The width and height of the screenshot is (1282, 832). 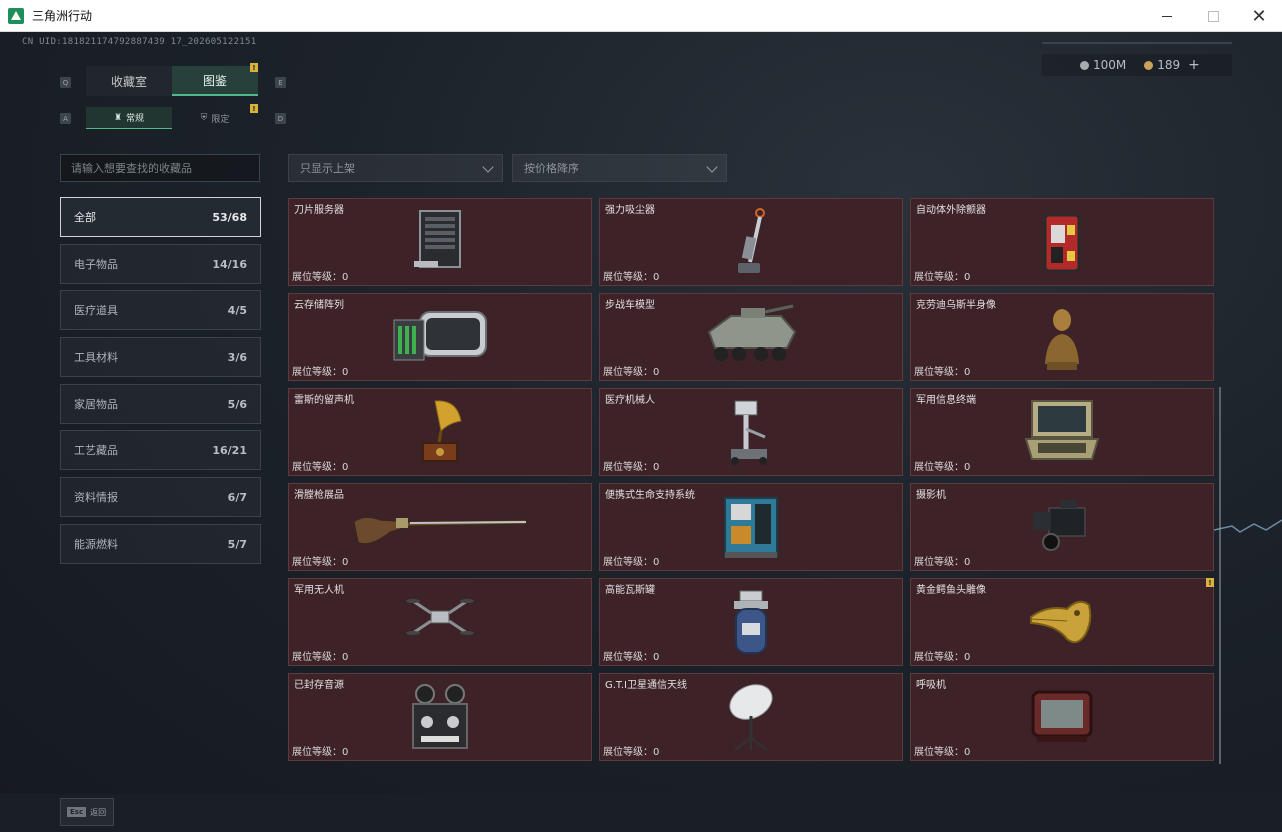 I want to click on item-name: 便携式生命支持系统, so click(x=650, y=495).